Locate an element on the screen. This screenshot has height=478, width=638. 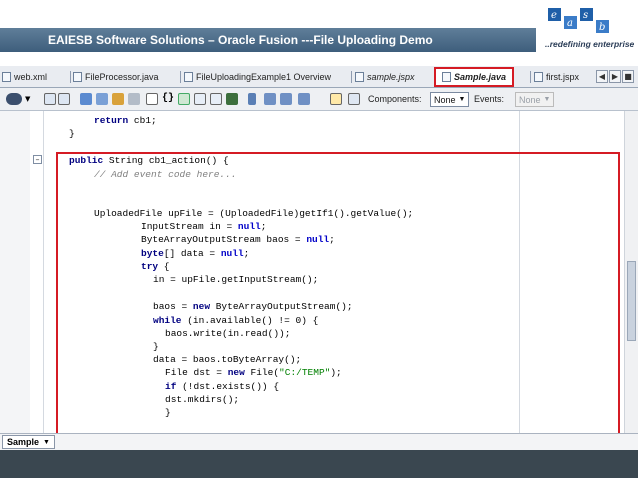
editor-bottom-bar: Sample ▼ is located at coordinates (319, 441).